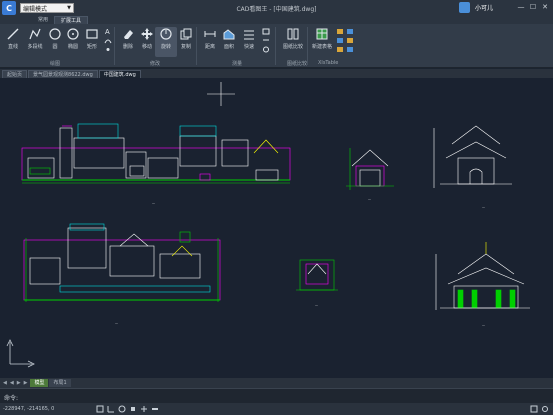 The width and height of the screenshot is (553, 415). What do you see at coordinates (521, 7) in the screenshot?
I see `minimize-button: —` at bounding box center [521, 7].